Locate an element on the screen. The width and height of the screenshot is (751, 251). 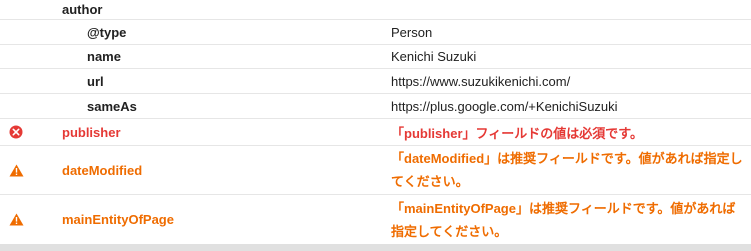
value-url: https://www.suzukikenichi.com/ is located at coordinates (481, 81).